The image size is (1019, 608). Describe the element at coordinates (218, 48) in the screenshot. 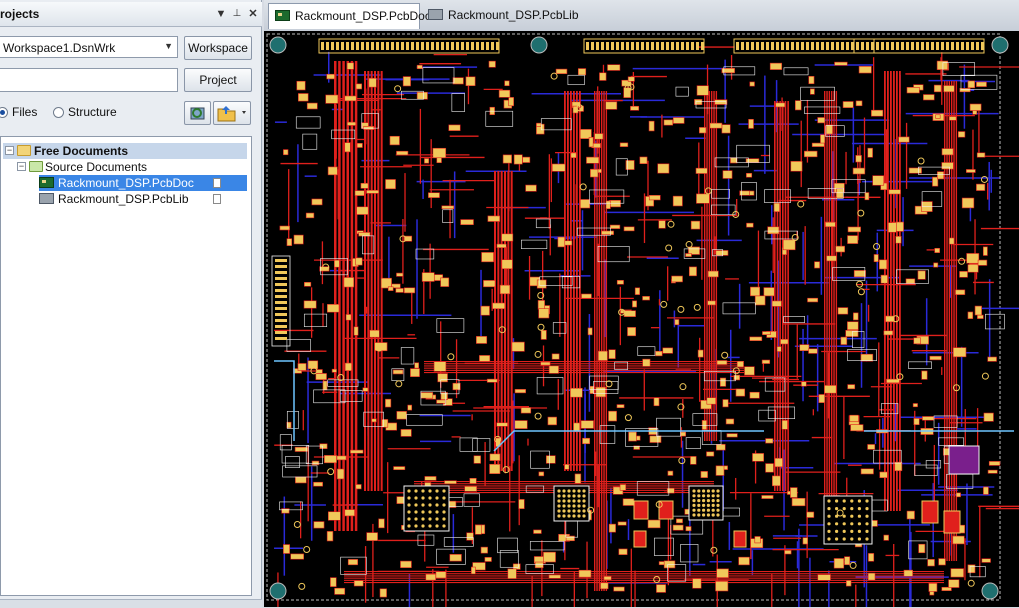

I see `workspace-button: Workspace` at that location.